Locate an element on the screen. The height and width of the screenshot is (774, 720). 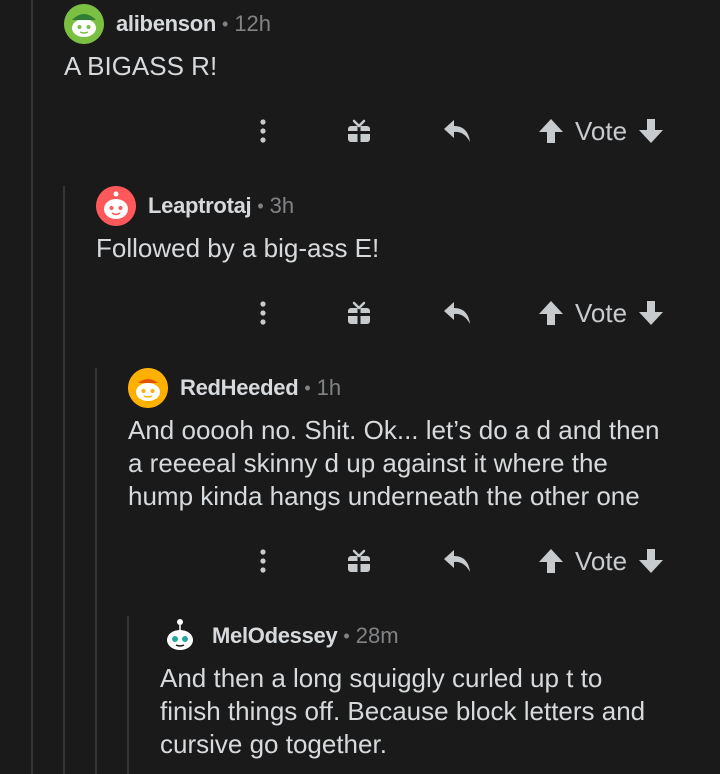
comment-leaptrotaj: Leaptrotaj • 3h Followed by a big-ass E! is located at coordinates (237, 224).